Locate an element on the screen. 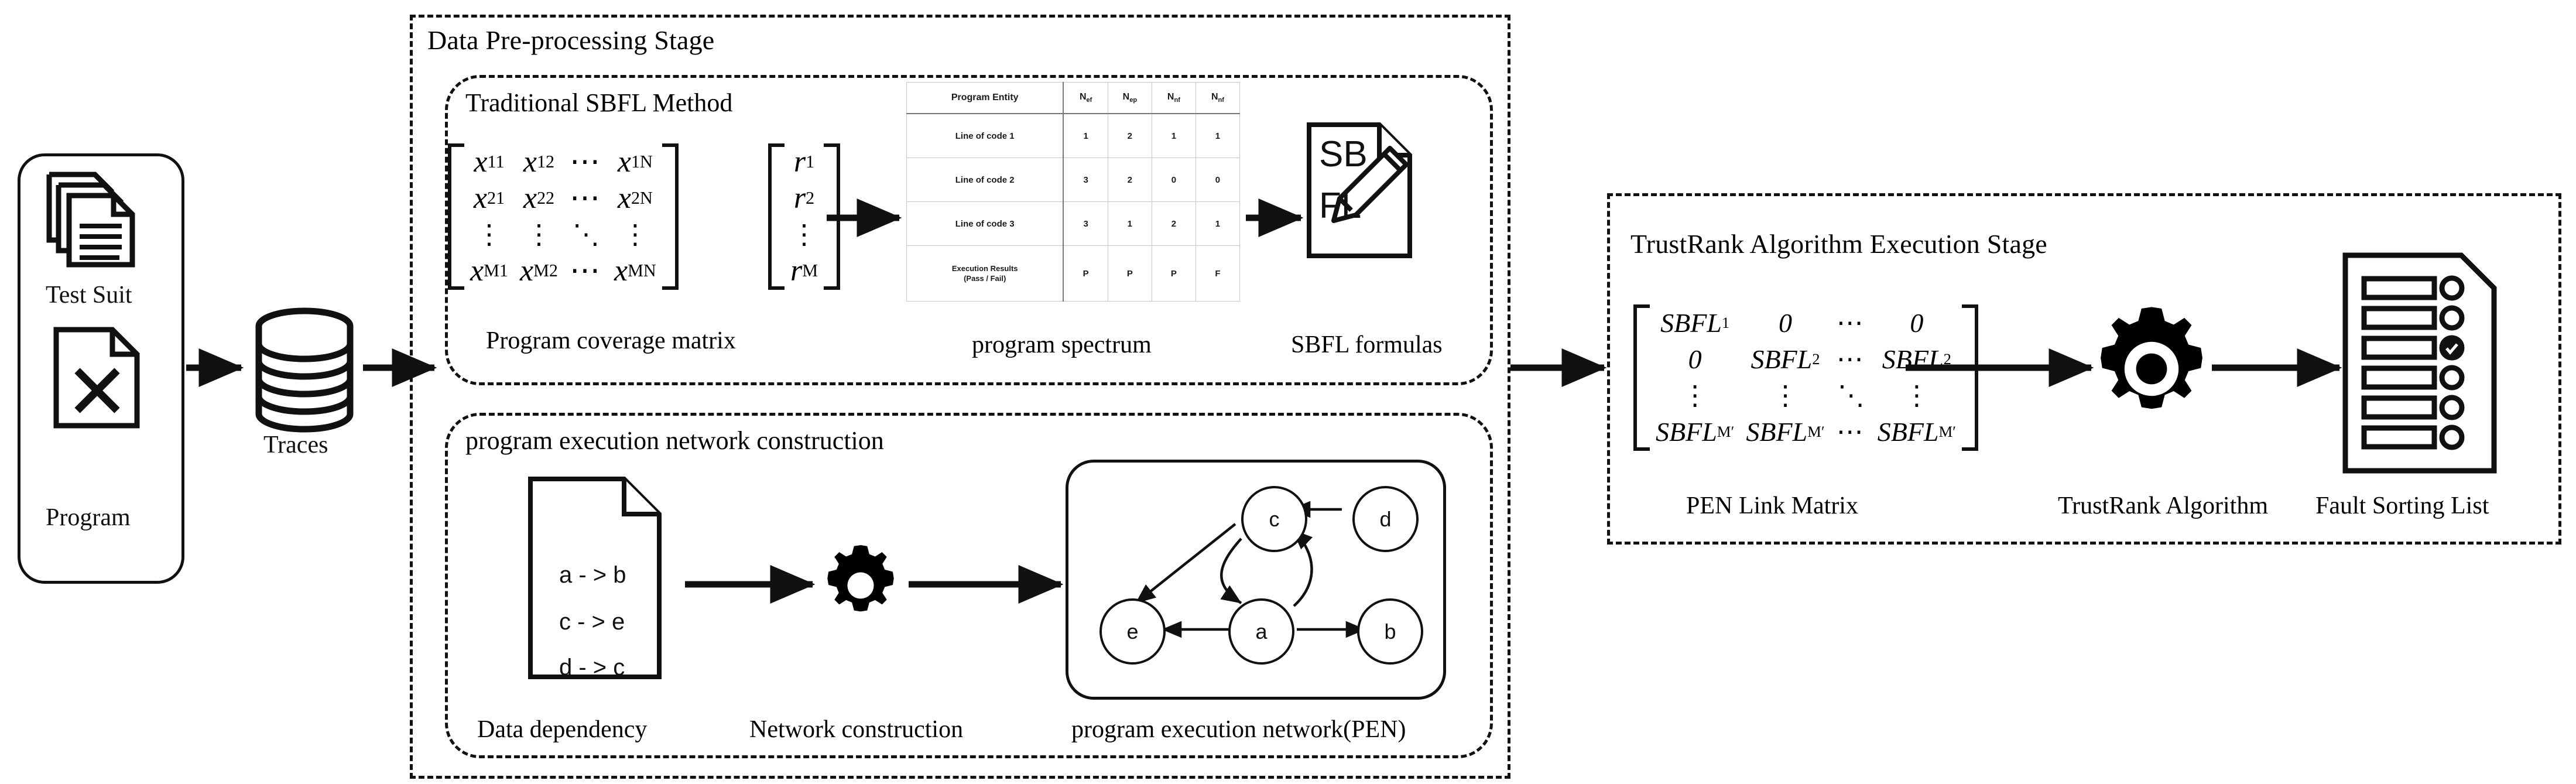 The width and height of the screenshot is (2576, 784). pen-link-matrix-cell-15: SBFL M′ is located at coordinates (1917, 432).